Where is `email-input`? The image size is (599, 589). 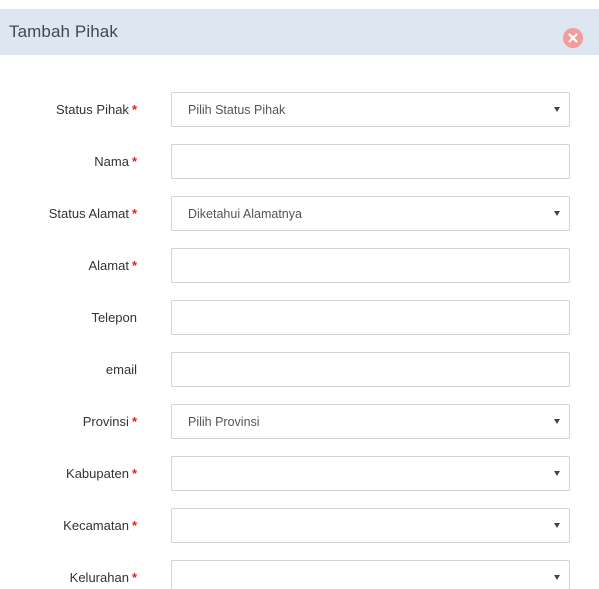
email-input is located at coordinates (370, 369).